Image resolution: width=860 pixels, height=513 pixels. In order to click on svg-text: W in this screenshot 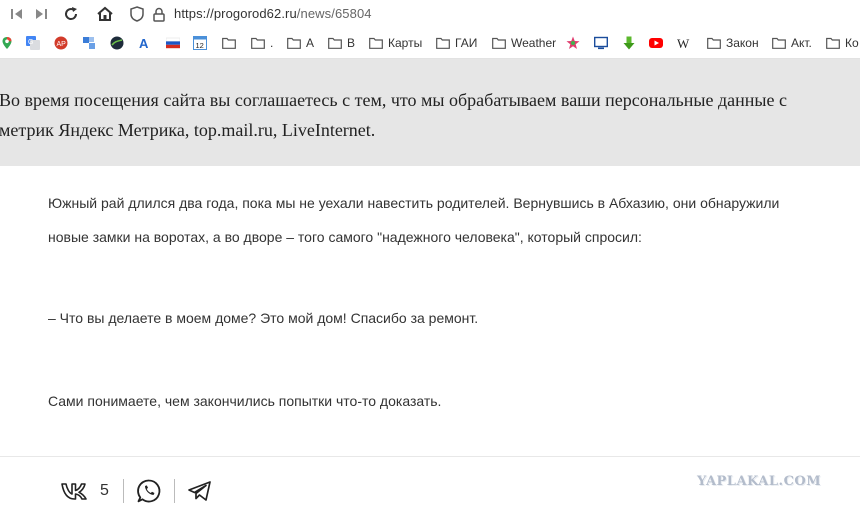, I will do `click(683, 43)`.